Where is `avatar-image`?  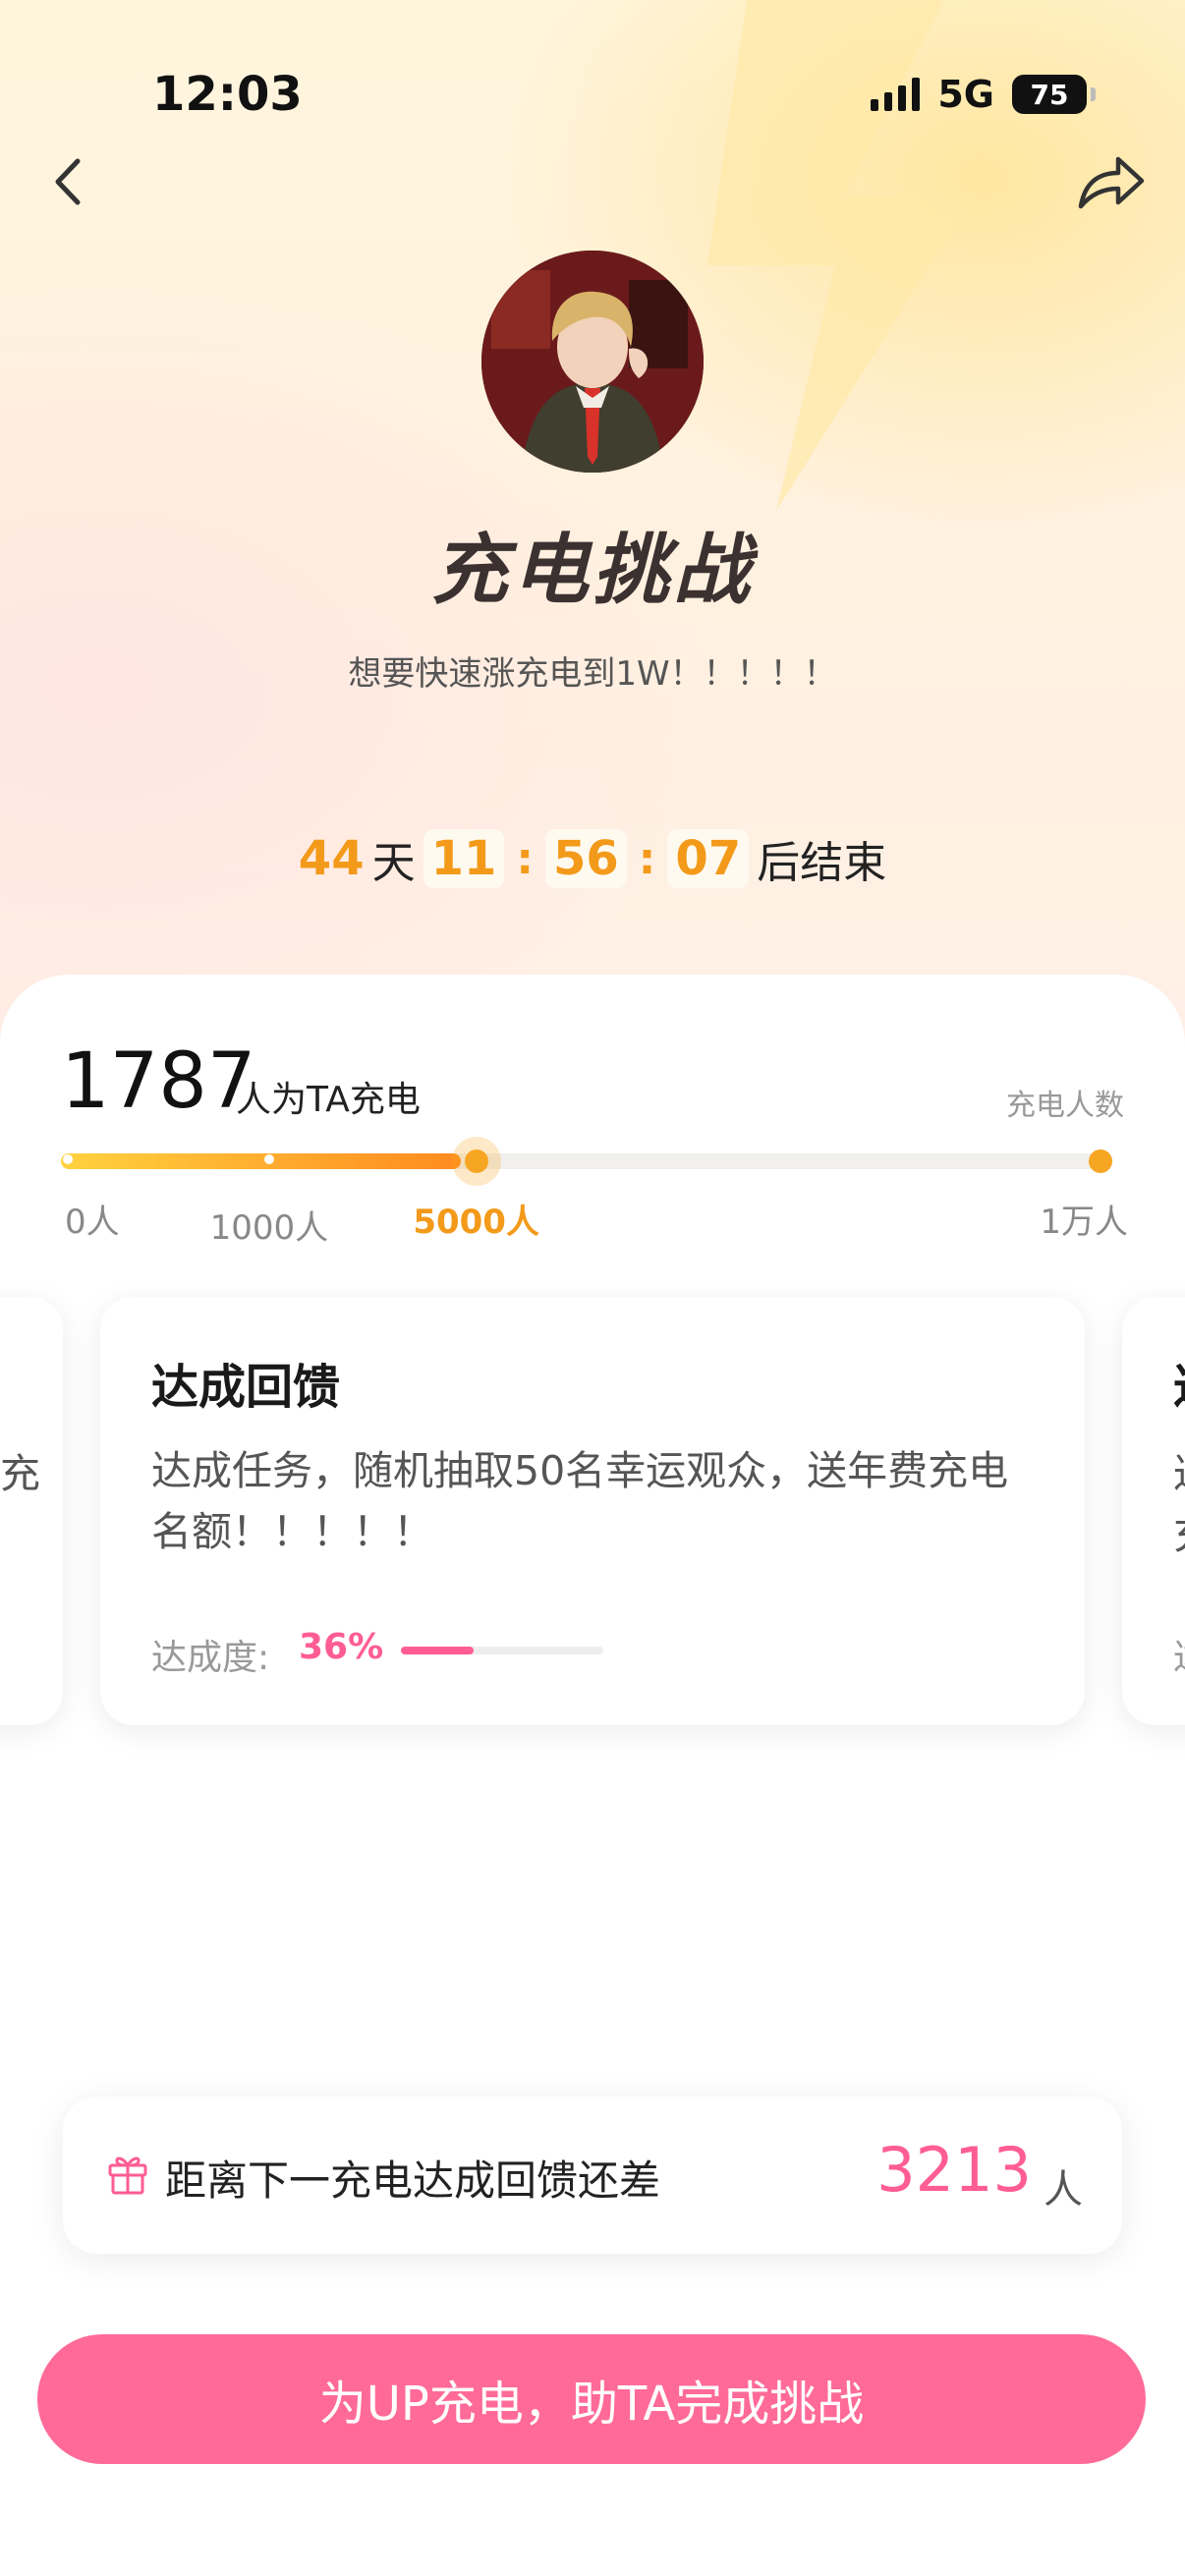 avatar-image is located at coordinates (592, 362).